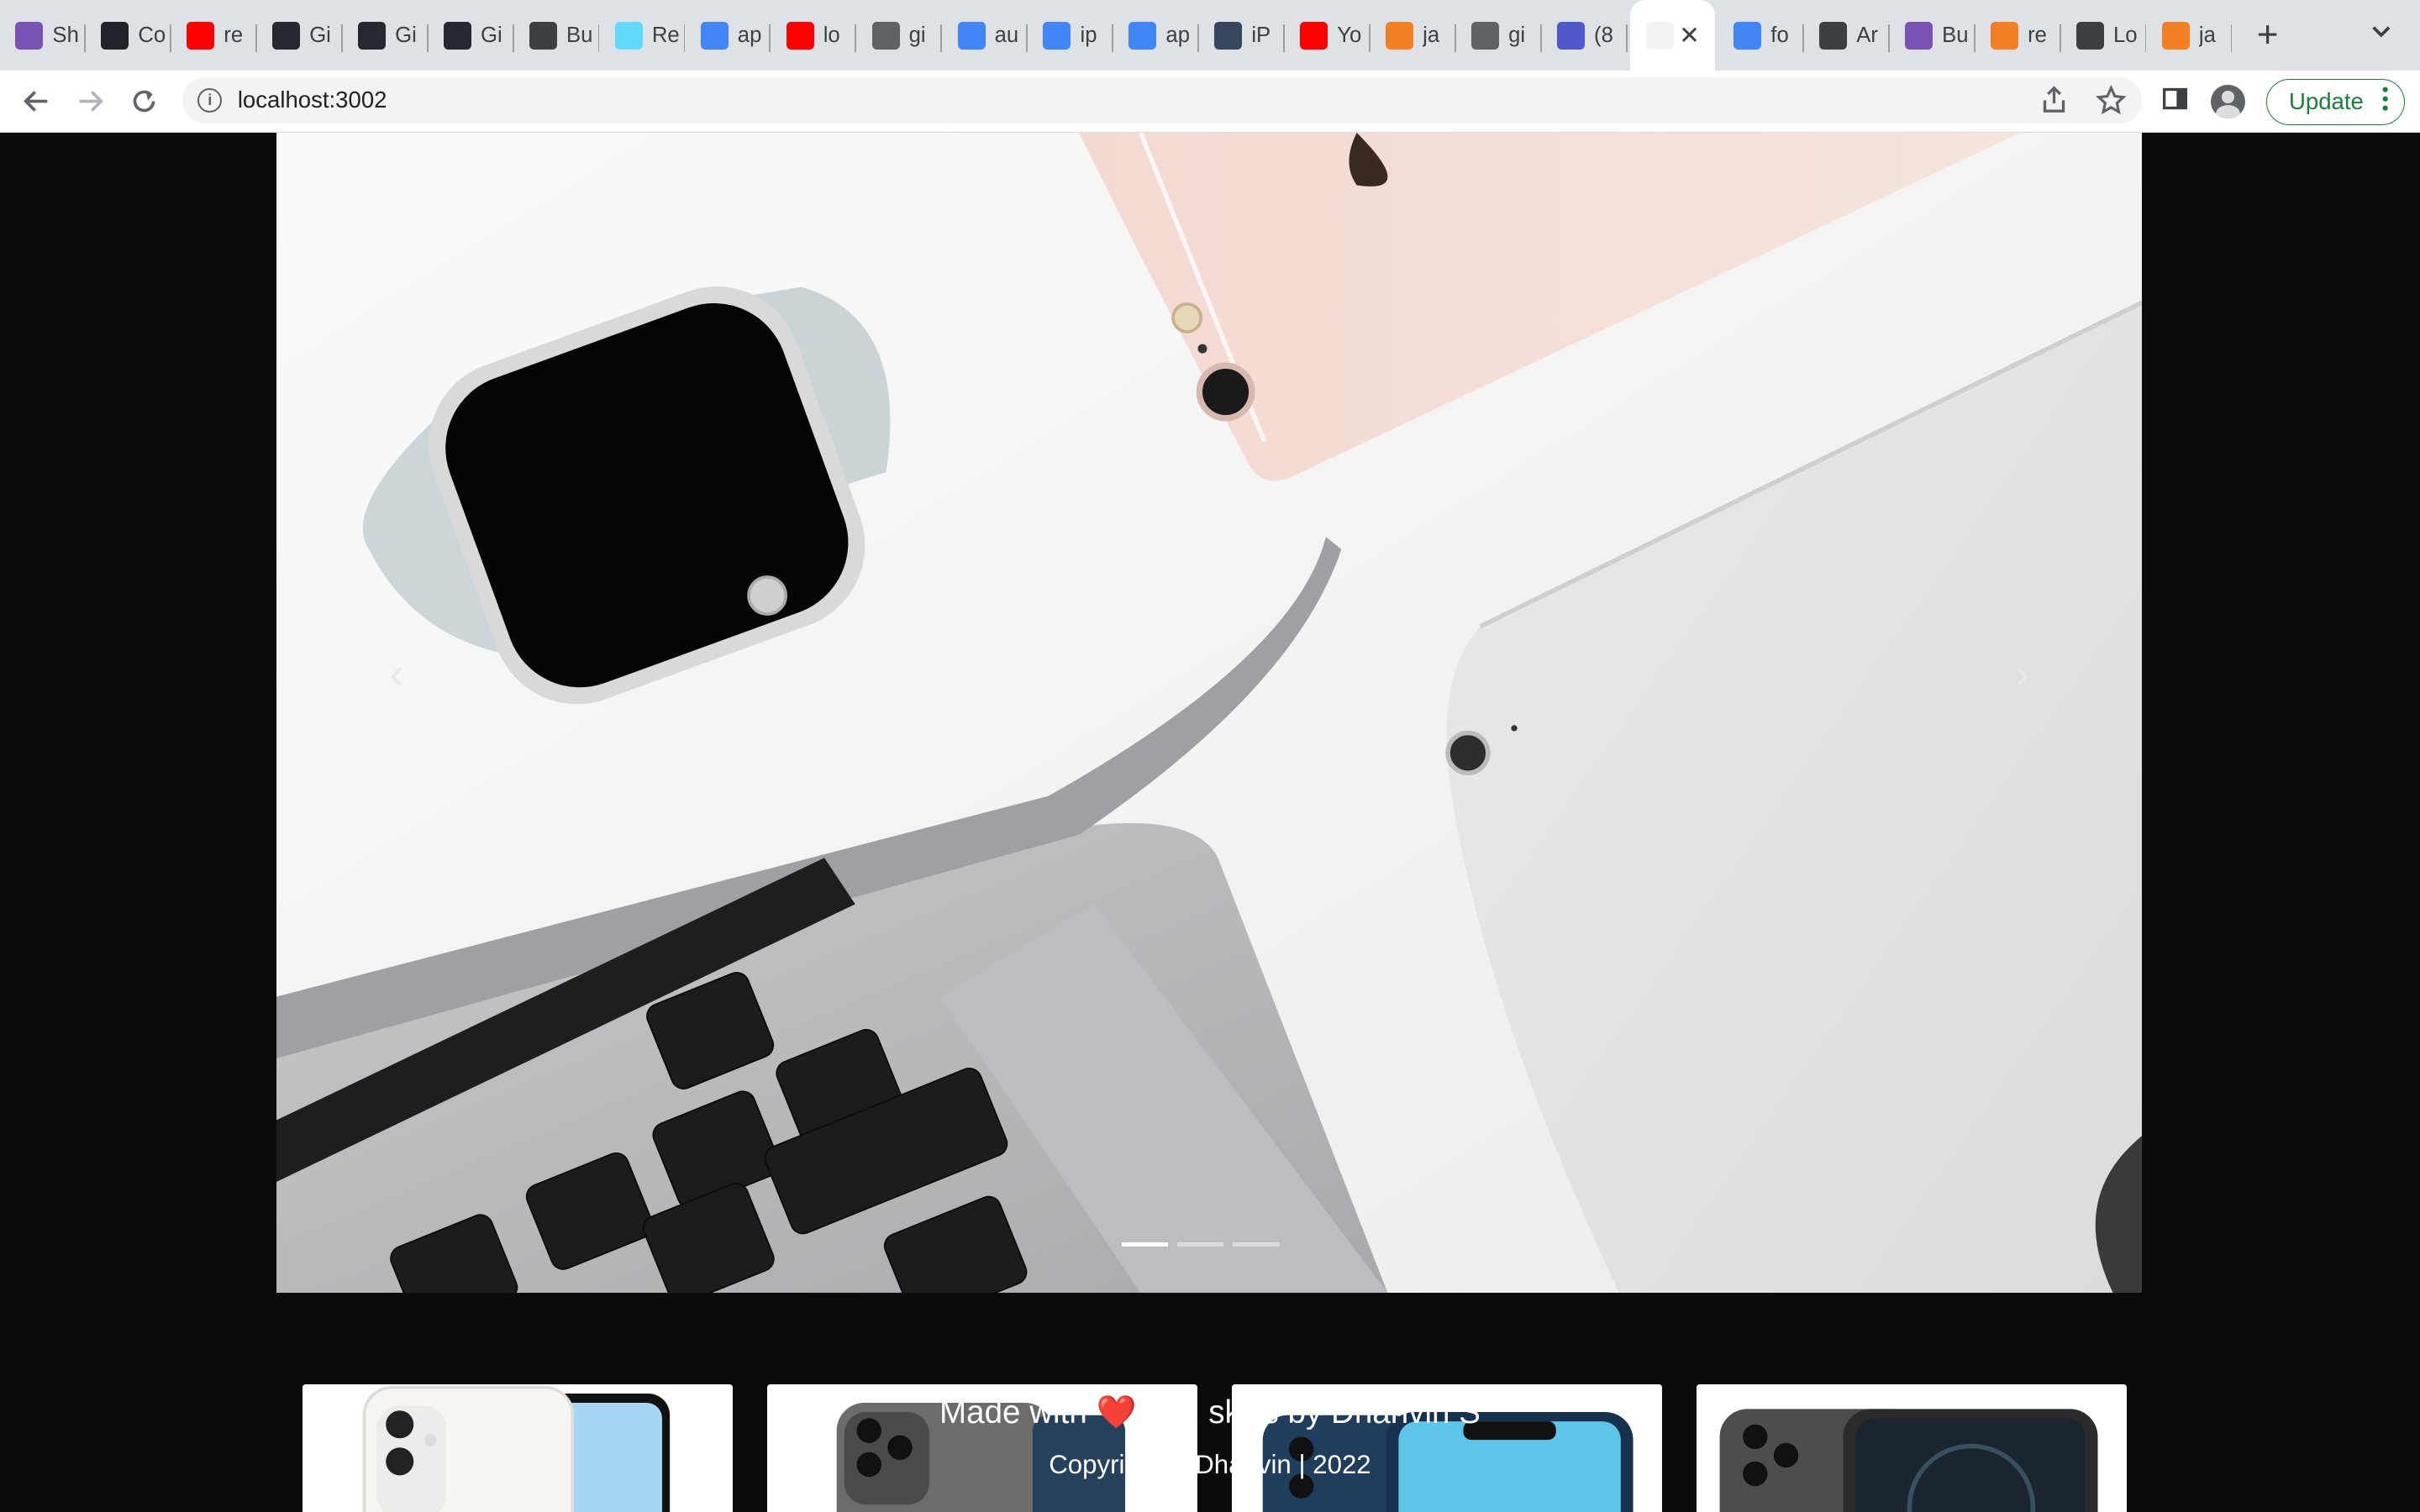 The height and width of the screenshot is (1512, 2420). Describe the element at coordinates (2104, 35) in the screenshot. I see `tab-a-4: Lo` at that location.